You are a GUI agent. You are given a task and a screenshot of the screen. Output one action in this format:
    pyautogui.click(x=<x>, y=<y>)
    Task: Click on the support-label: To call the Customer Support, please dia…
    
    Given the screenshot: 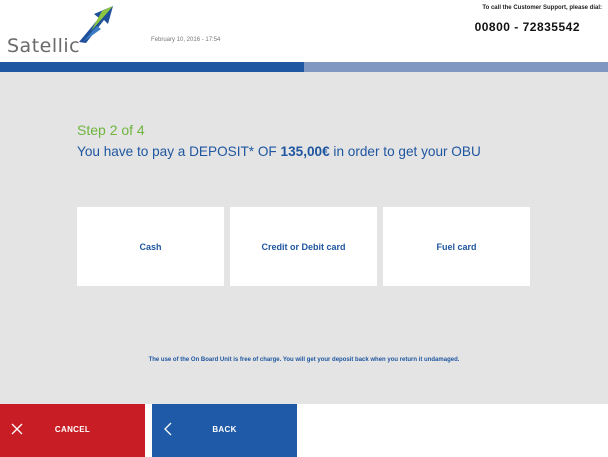 What is the action you would take?
    pyautogui.click(x=542, y=8)
    